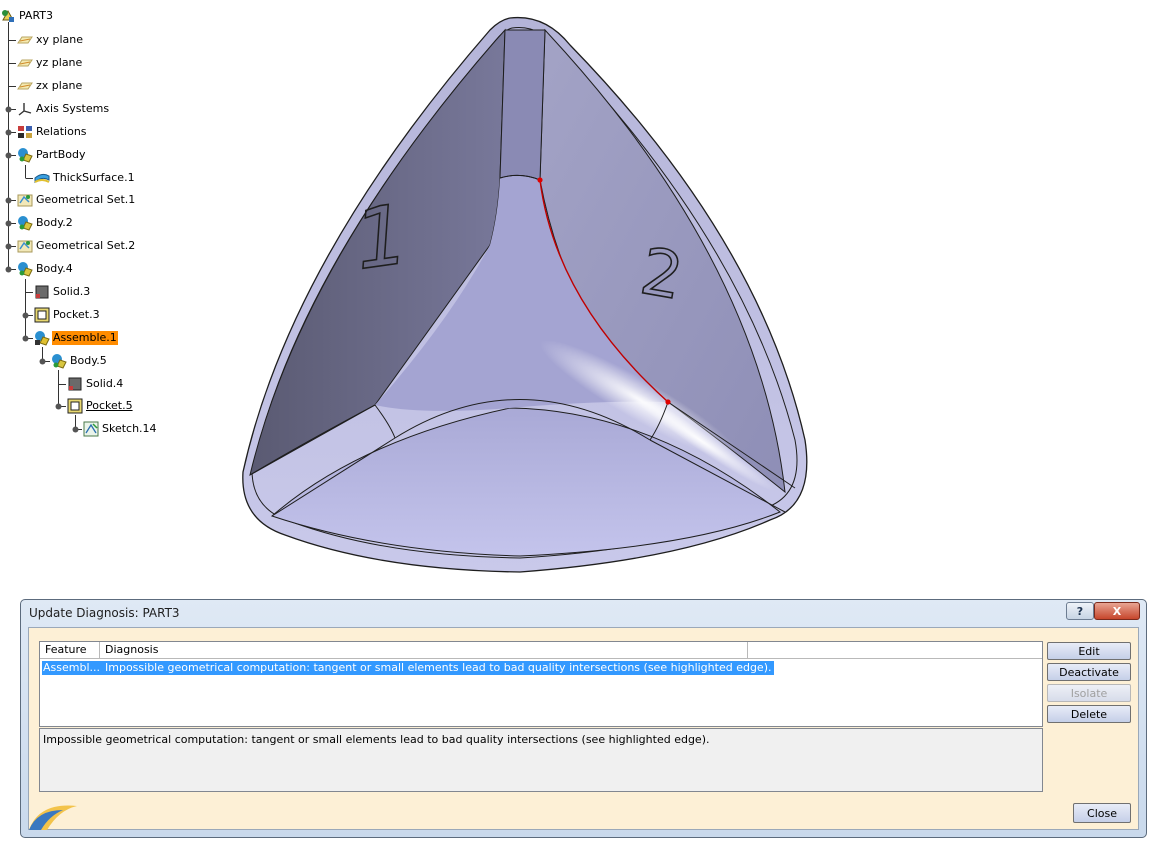  I want to click on tree-node-label: yz plane, so click(59, 62).